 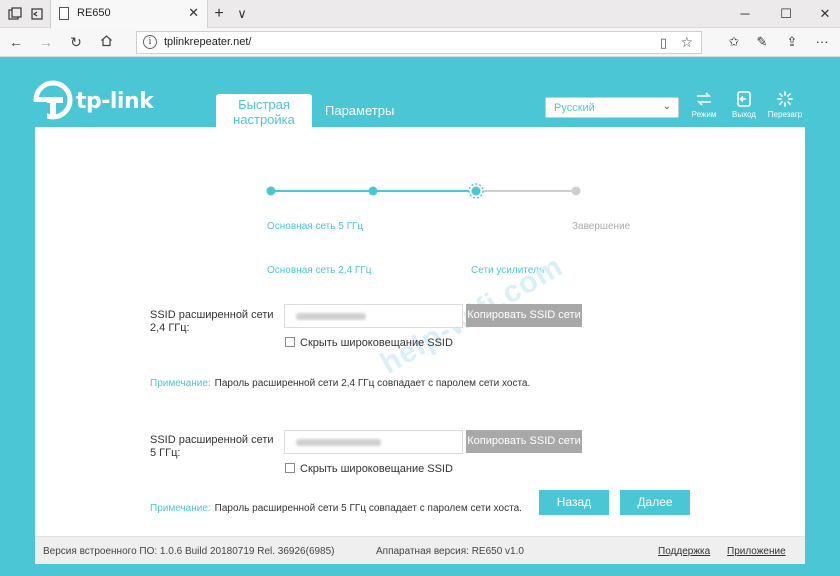 What do you see at coordinates (212, 447) in the screenshot?
I see `ssid5-label: SSID расширенной сети 5 ГГц:` at bounding box center [212, 447].